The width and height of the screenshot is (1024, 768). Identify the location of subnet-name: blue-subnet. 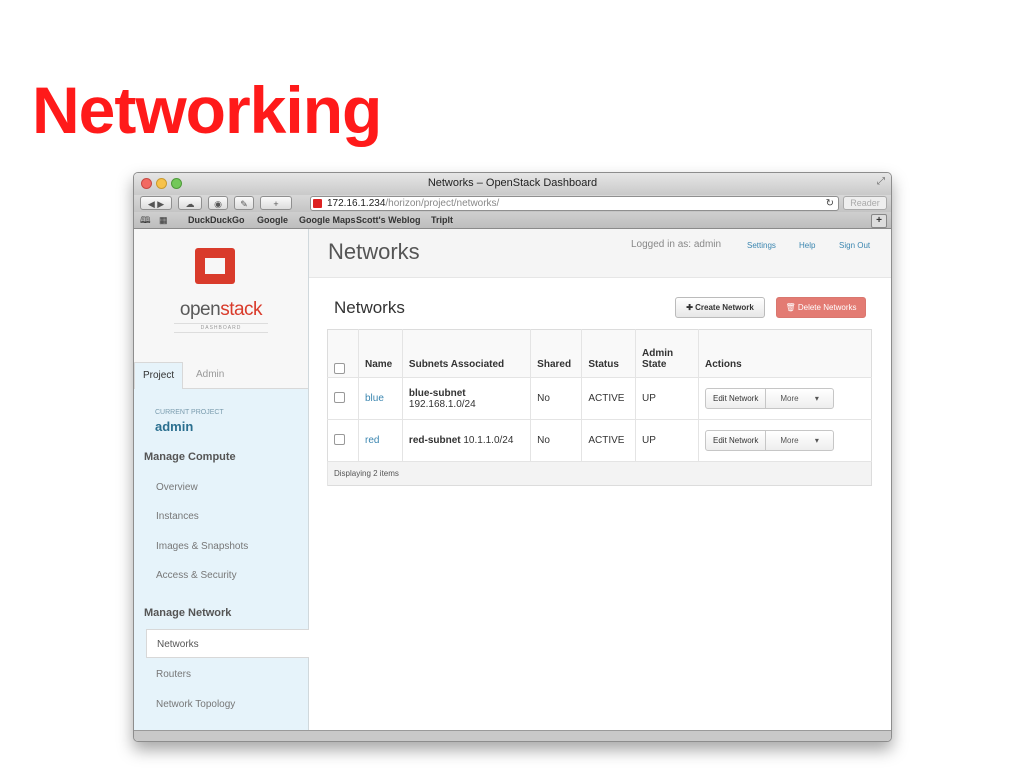
(437, 393).